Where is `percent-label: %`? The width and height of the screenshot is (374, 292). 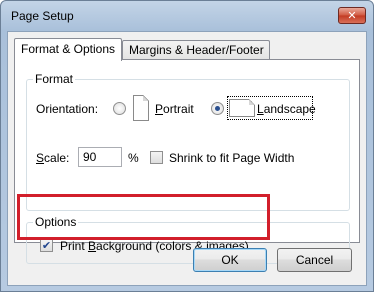 percent-label: % is located at coordinates (133, 158).